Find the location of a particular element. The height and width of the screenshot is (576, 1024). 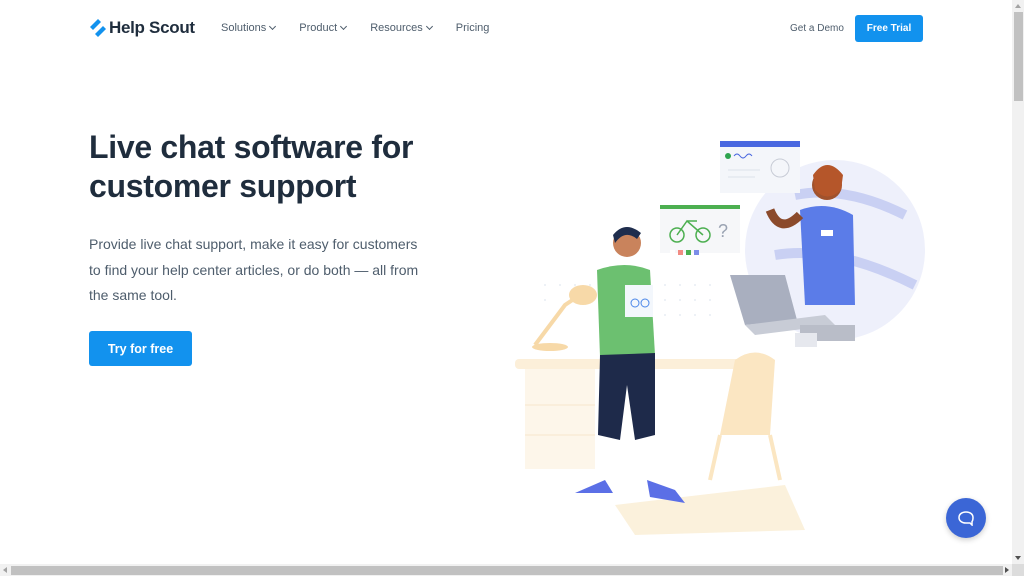

menu-item-solutions: Solutions is located at coordinates (249, 28).